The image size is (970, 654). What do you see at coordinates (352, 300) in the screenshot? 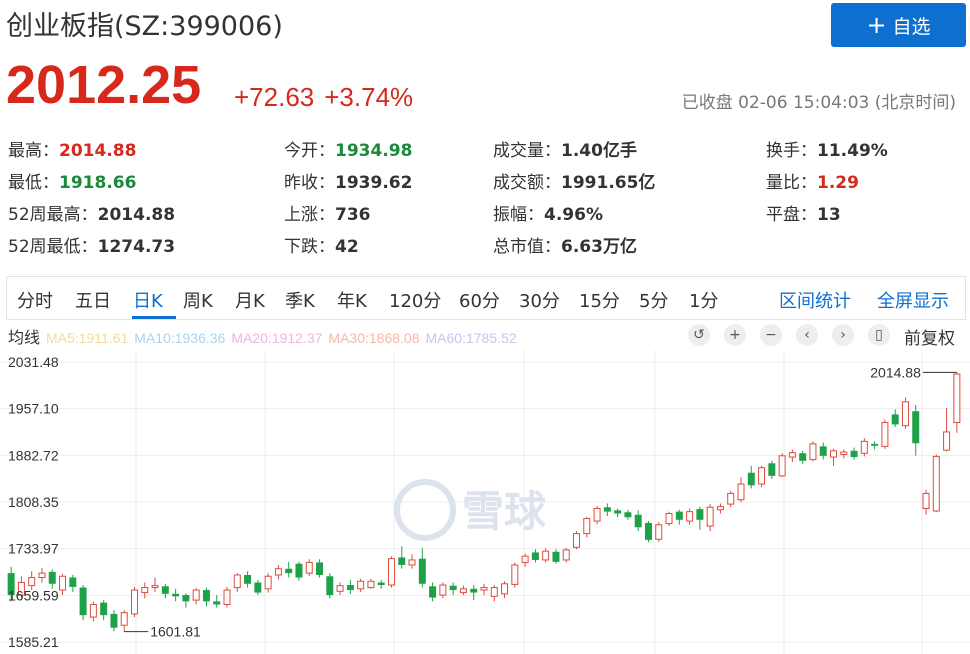
I see `tab-6: 年K` at bounding box center [352, 300].